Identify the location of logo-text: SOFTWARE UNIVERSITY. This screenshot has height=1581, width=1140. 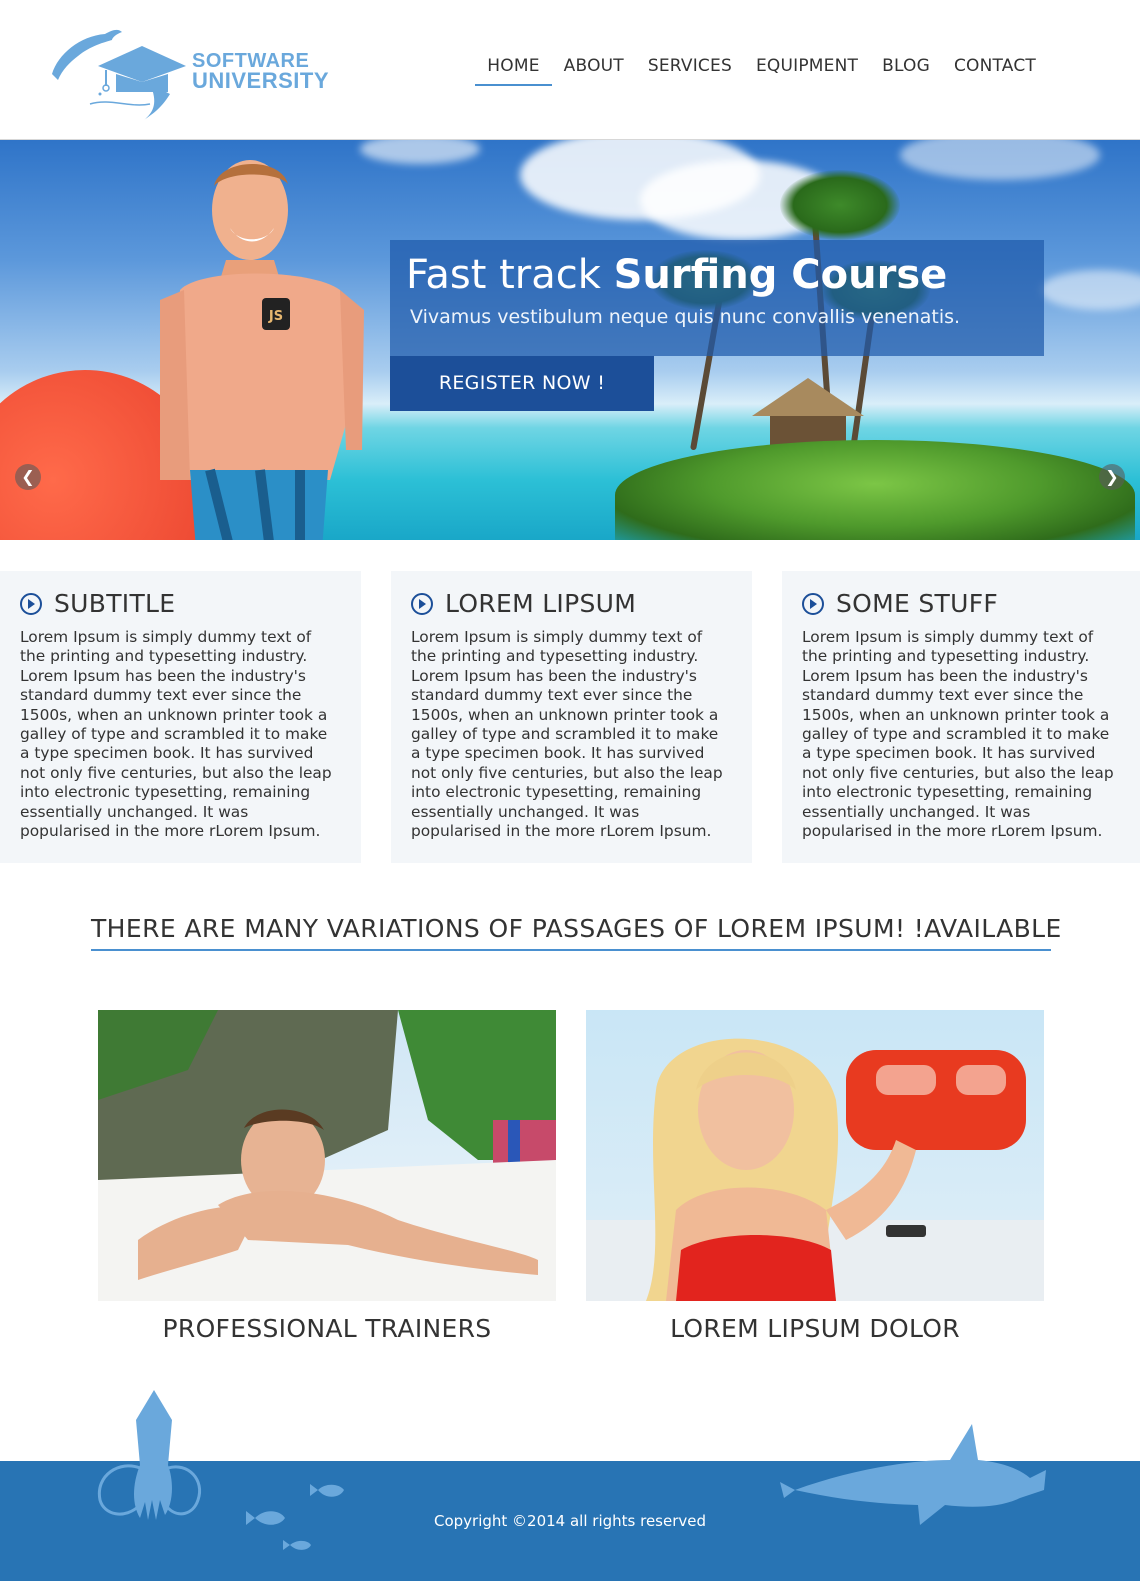
(261, 72).